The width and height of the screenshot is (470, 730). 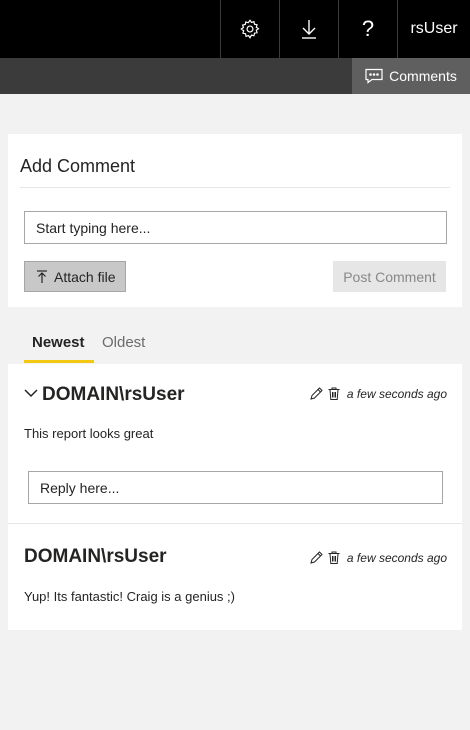 I want to click on download-icon, so click(x=309, y=29).